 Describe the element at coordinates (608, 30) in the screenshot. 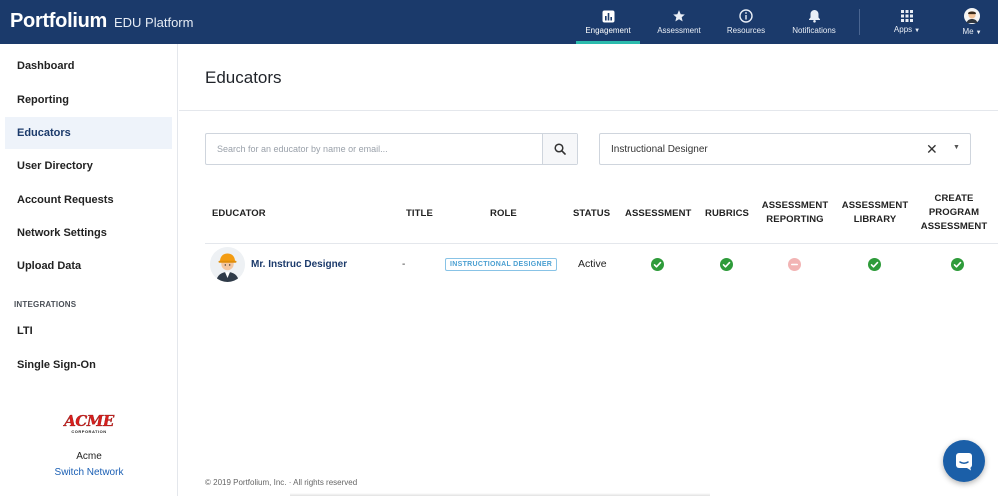

I see `nav-engagement-label: Engagement` at that location.